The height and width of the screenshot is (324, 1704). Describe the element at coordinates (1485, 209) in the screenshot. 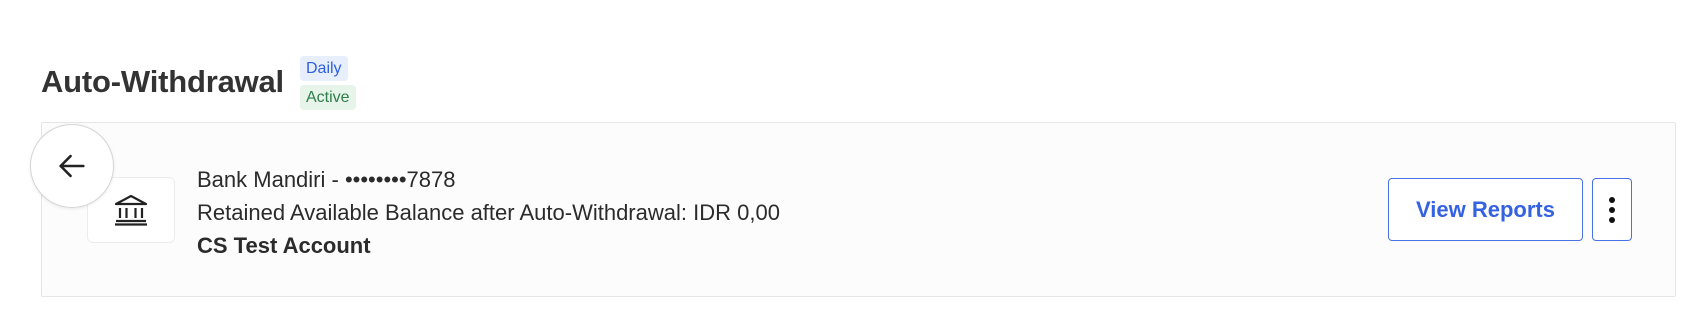

I see `view-reports-button: View Reports` at that location.